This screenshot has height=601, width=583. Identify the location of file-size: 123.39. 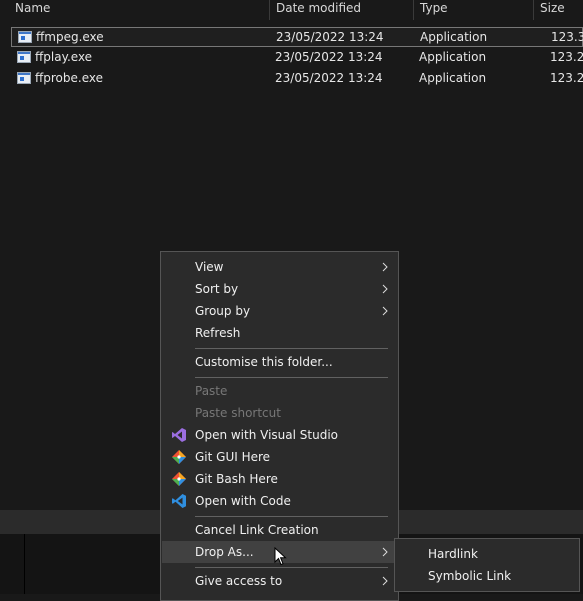
(567, 37).